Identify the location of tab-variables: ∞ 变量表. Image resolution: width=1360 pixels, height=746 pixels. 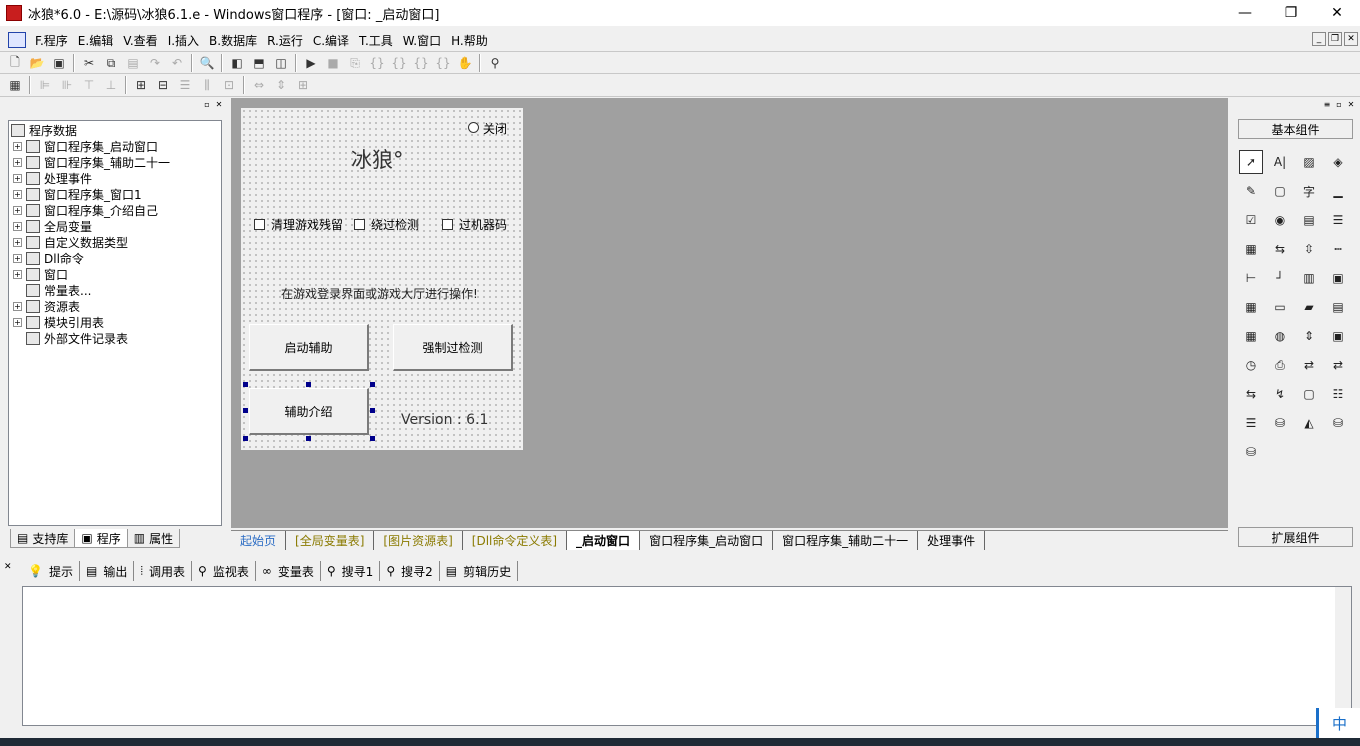
(288, 571).